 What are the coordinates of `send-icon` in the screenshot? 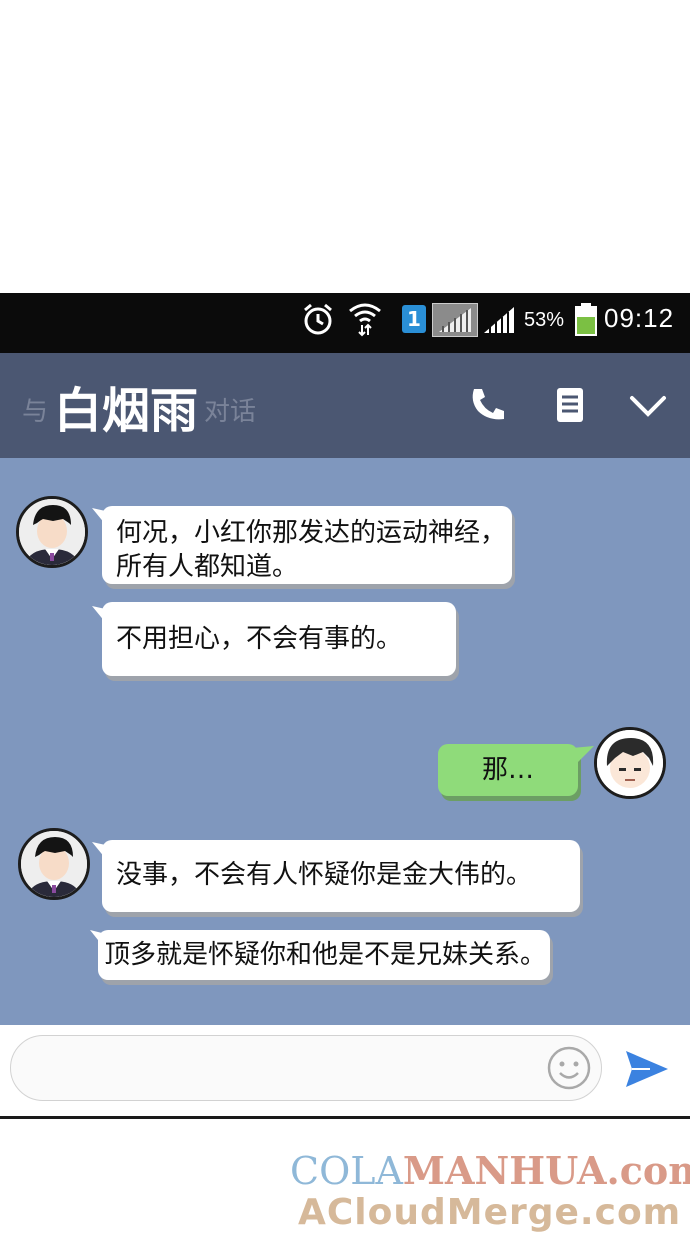 It's located at (646, 1069).